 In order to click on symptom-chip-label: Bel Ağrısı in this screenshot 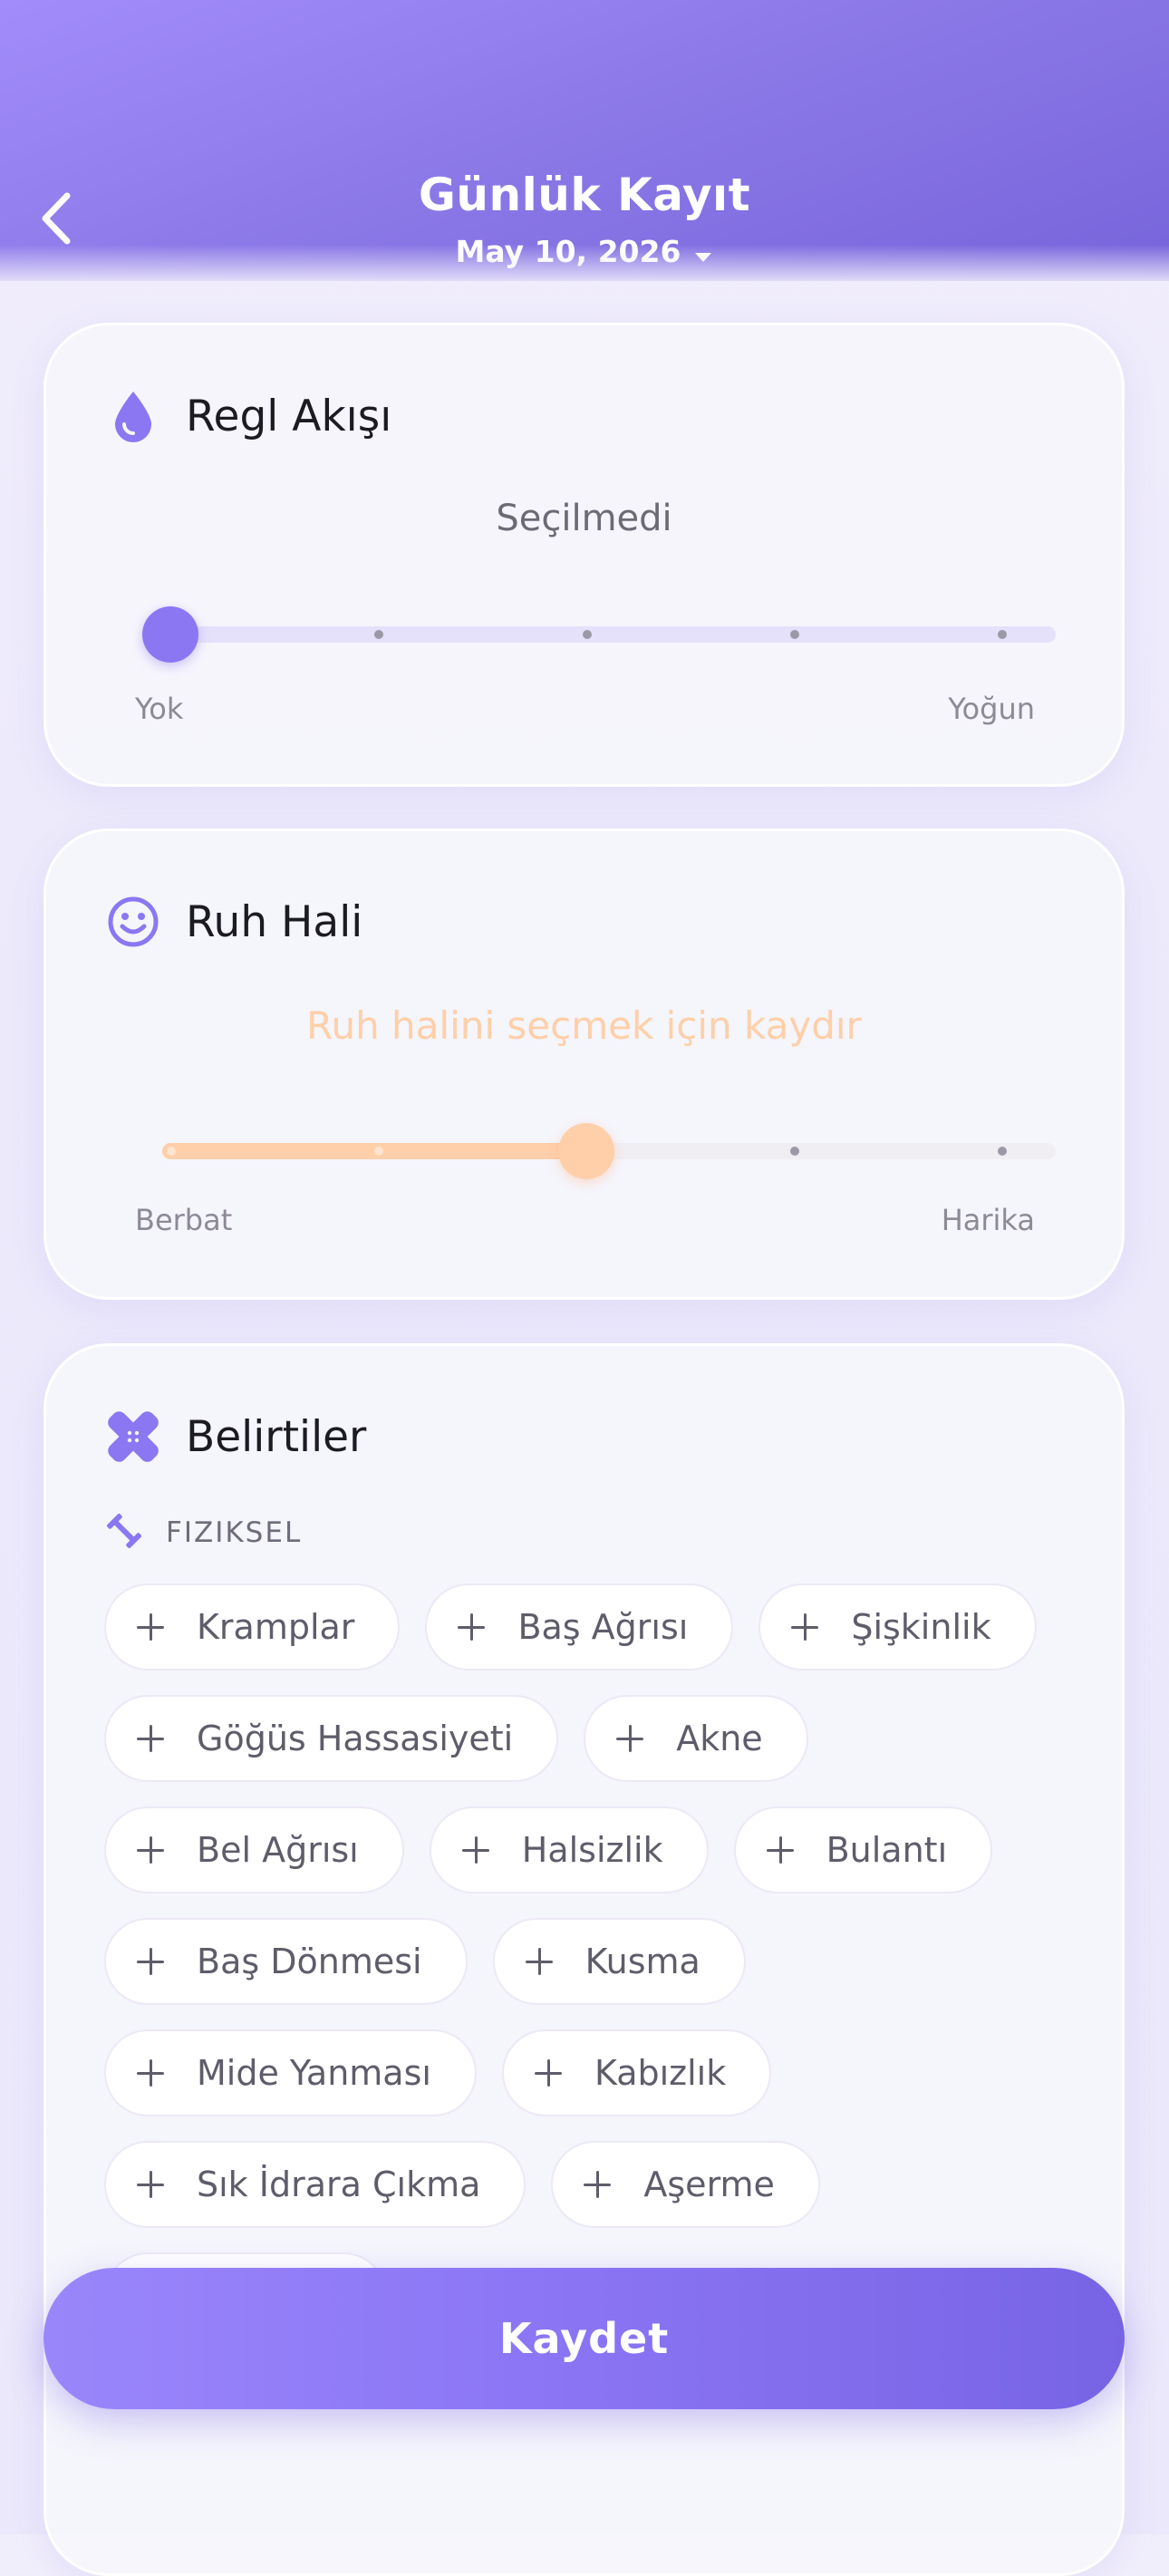, I will do `click(278, 1850)`.